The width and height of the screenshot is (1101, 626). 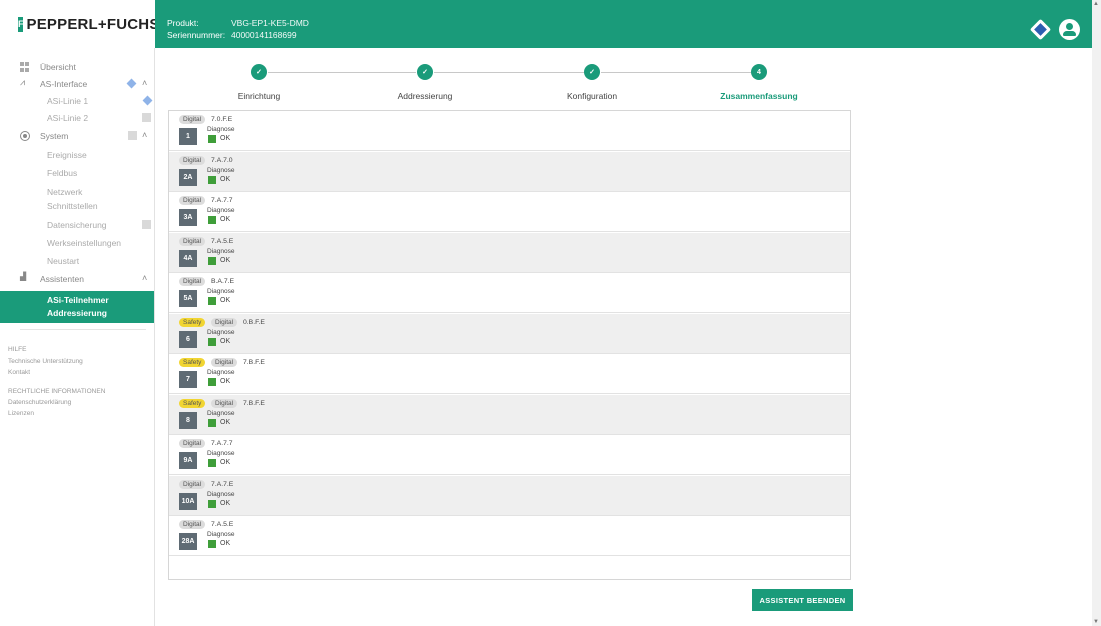 What do you see at coordinates (270, 23) in the screenshot?
I see `product-value: VBG-EP1-KE5-DMD` at bounding box center [270, 23].